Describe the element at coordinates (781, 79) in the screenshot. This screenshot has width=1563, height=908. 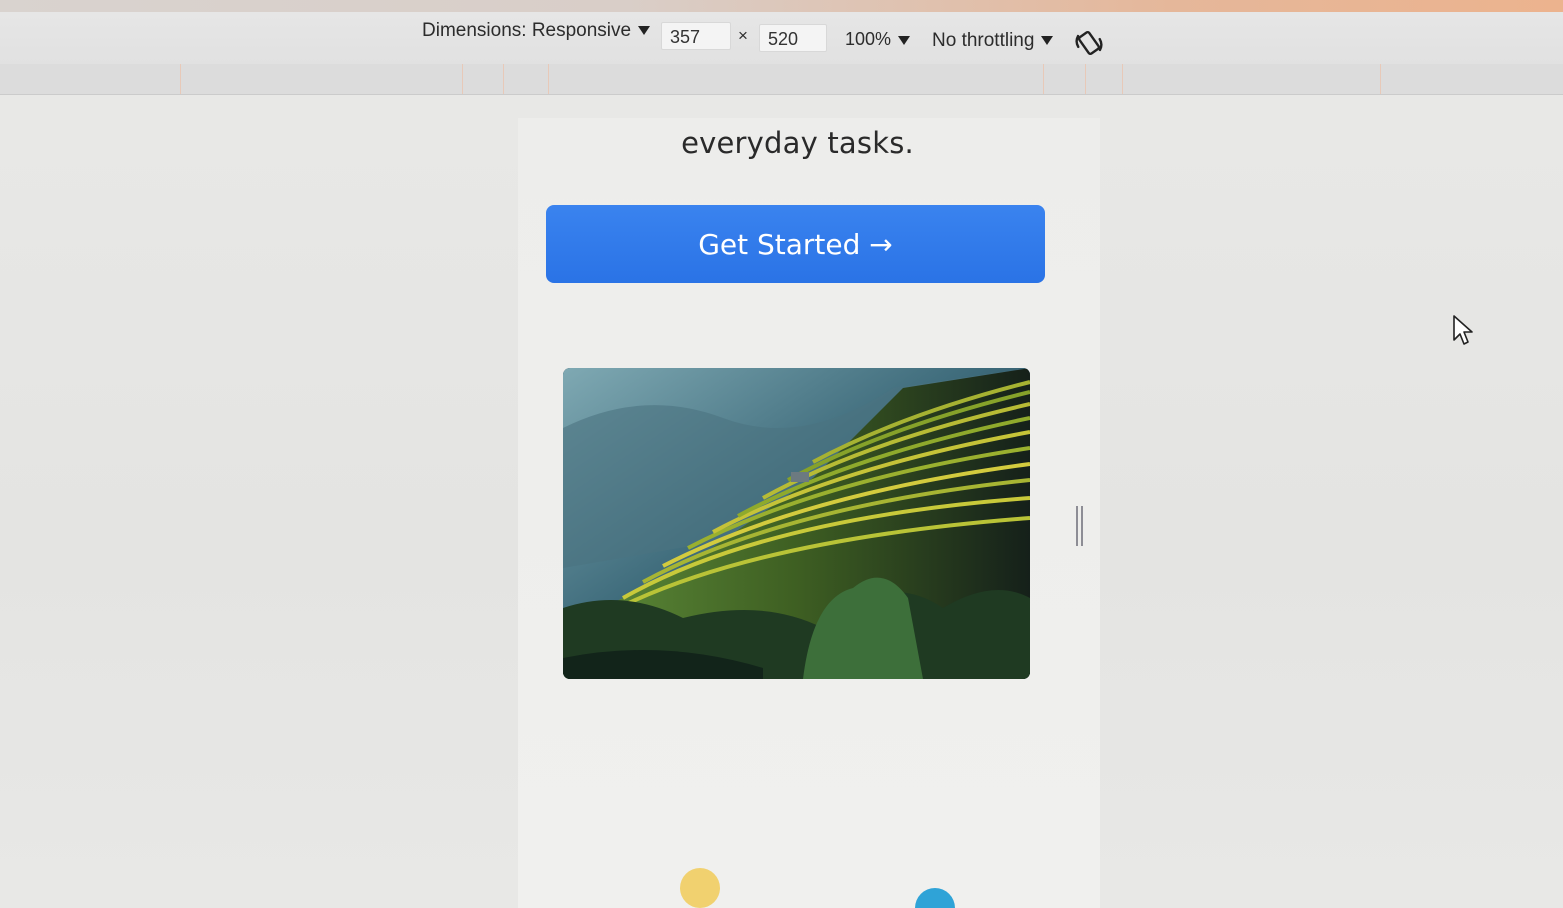
I see `media-query-ruler` at that location.